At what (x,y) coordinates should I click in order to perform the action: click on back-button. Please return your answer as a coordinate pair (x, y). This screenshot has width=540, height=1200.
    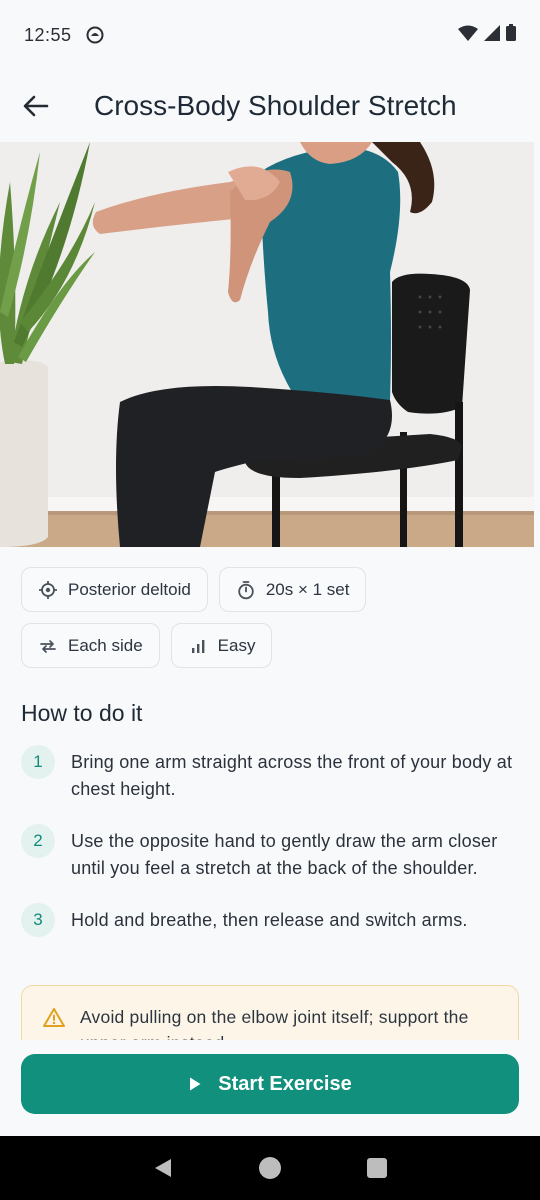
    Looking at the image, I should click on (36, 106).